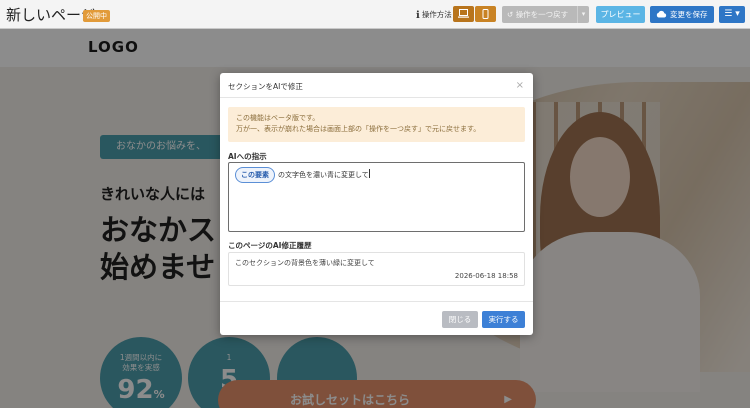  Describe the element at coordinates (305, 263) in the screenshot. I see `history-item-text: このセクションの背景色を薄い緑に変更して` at that location.